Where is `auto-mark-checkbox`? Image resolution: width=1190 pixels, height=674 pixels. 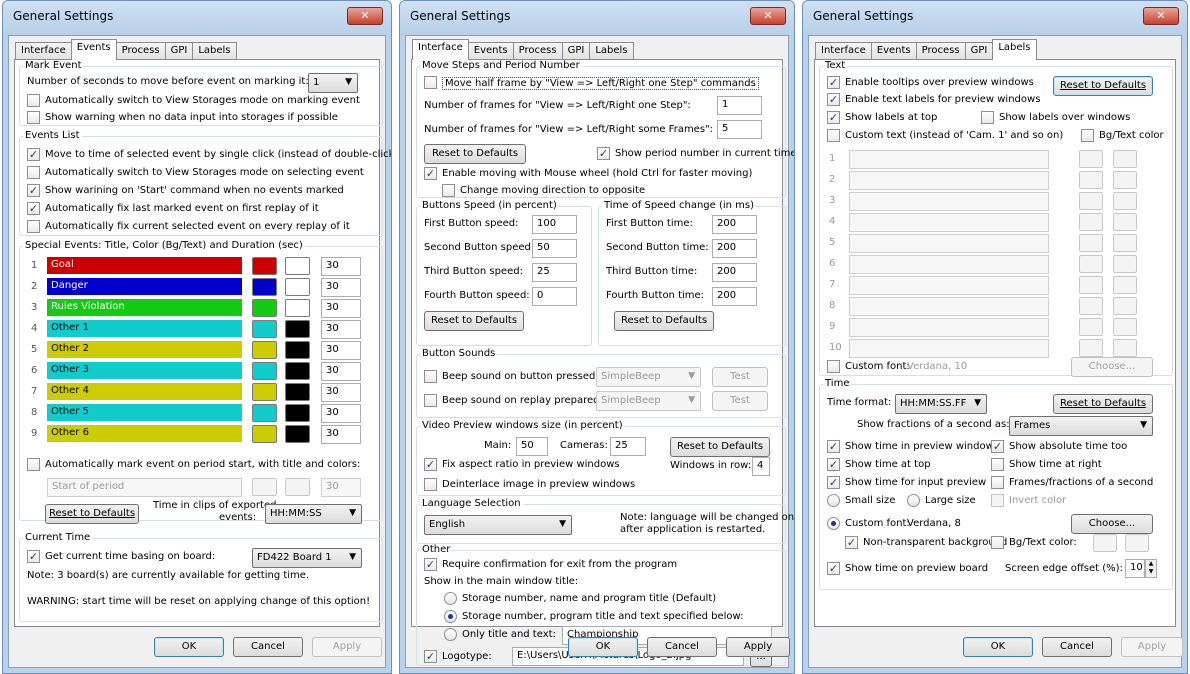 auto-mark-checkbox is located at coordinates (33, 464).